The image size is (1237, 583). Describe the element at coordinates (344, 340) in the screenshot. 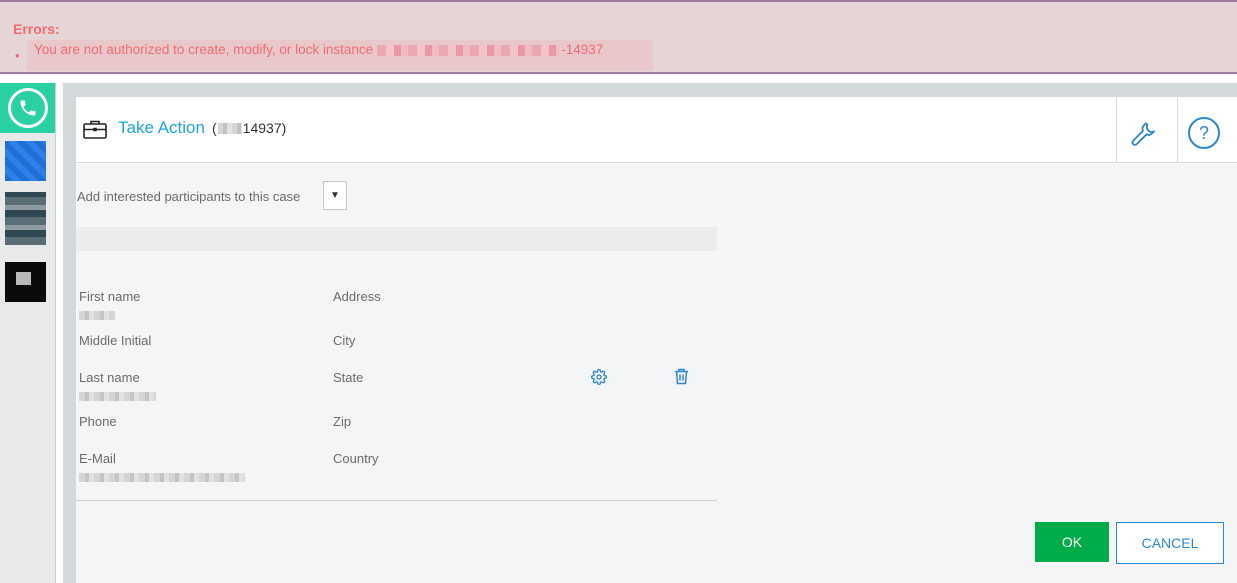

I see `city-label: City` at that location.